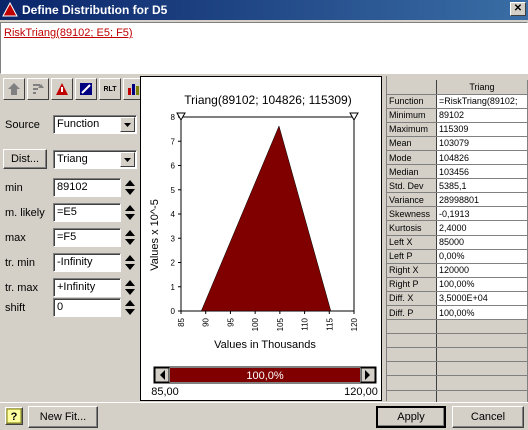 This screenshot has height=430, width=528. Describe the element at coordinates (267, 100) in the screenshot. I see `chart-title: Triang(89102; 104826; 115309)` at that location.